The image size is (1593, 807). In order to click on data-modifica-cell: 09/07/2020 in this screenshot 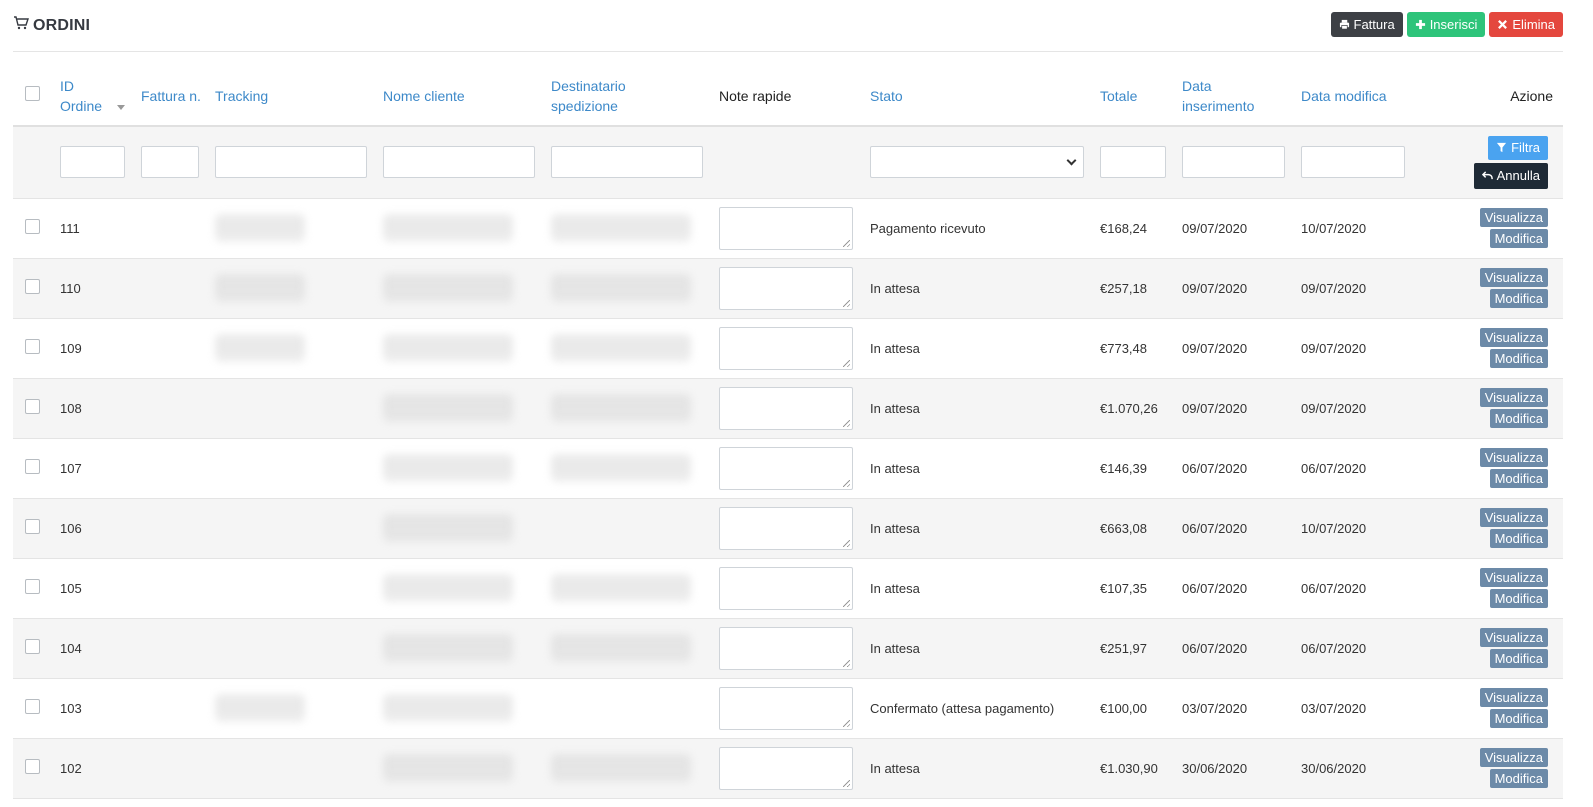, I will do `click(1353, 288)`.